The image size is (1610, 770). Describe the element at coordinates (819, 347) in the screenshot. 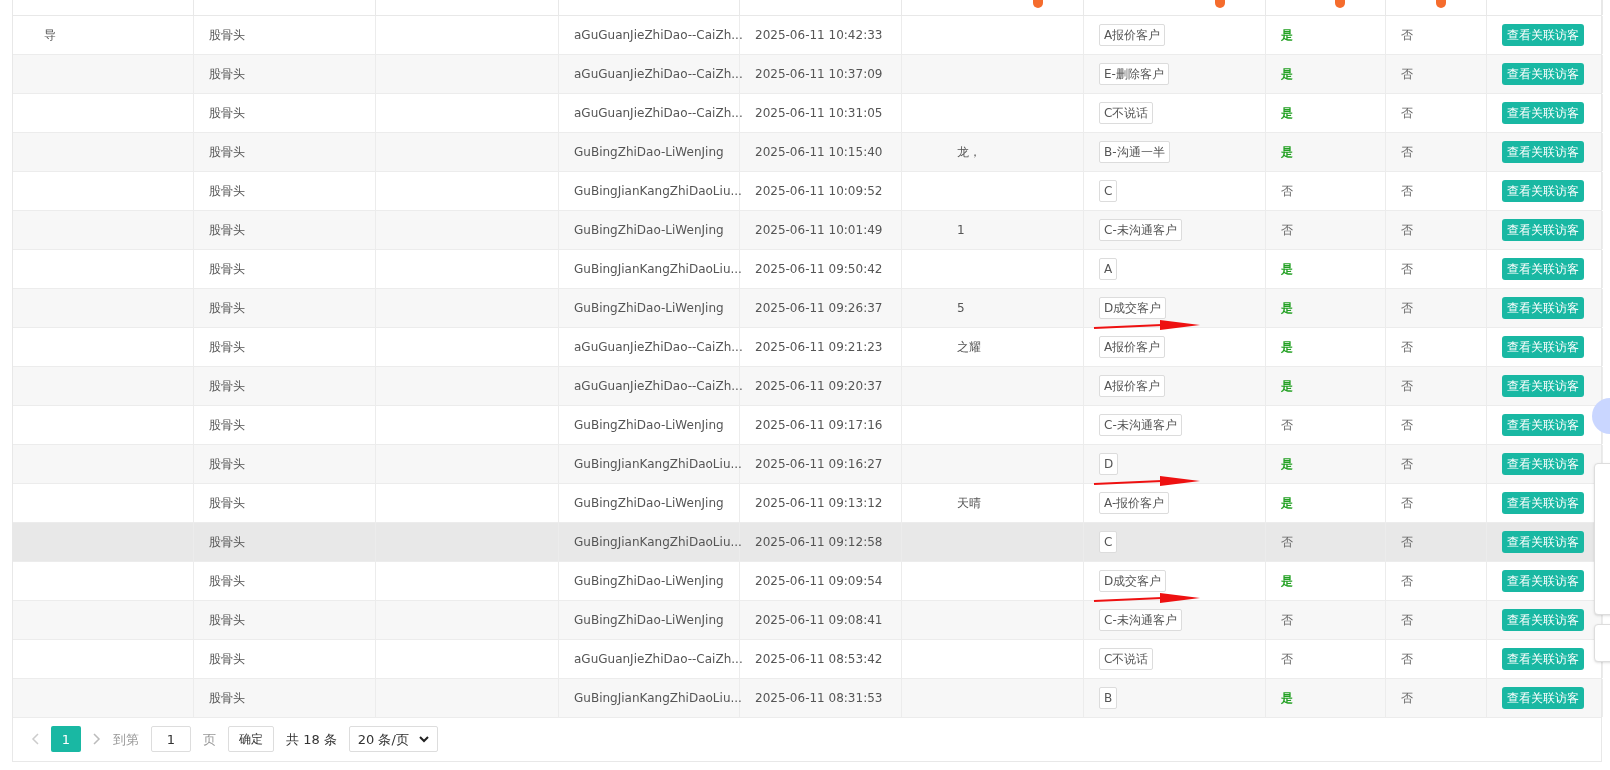

I see `timestamp-text: 2025-06-11 09:21:23` at that location.